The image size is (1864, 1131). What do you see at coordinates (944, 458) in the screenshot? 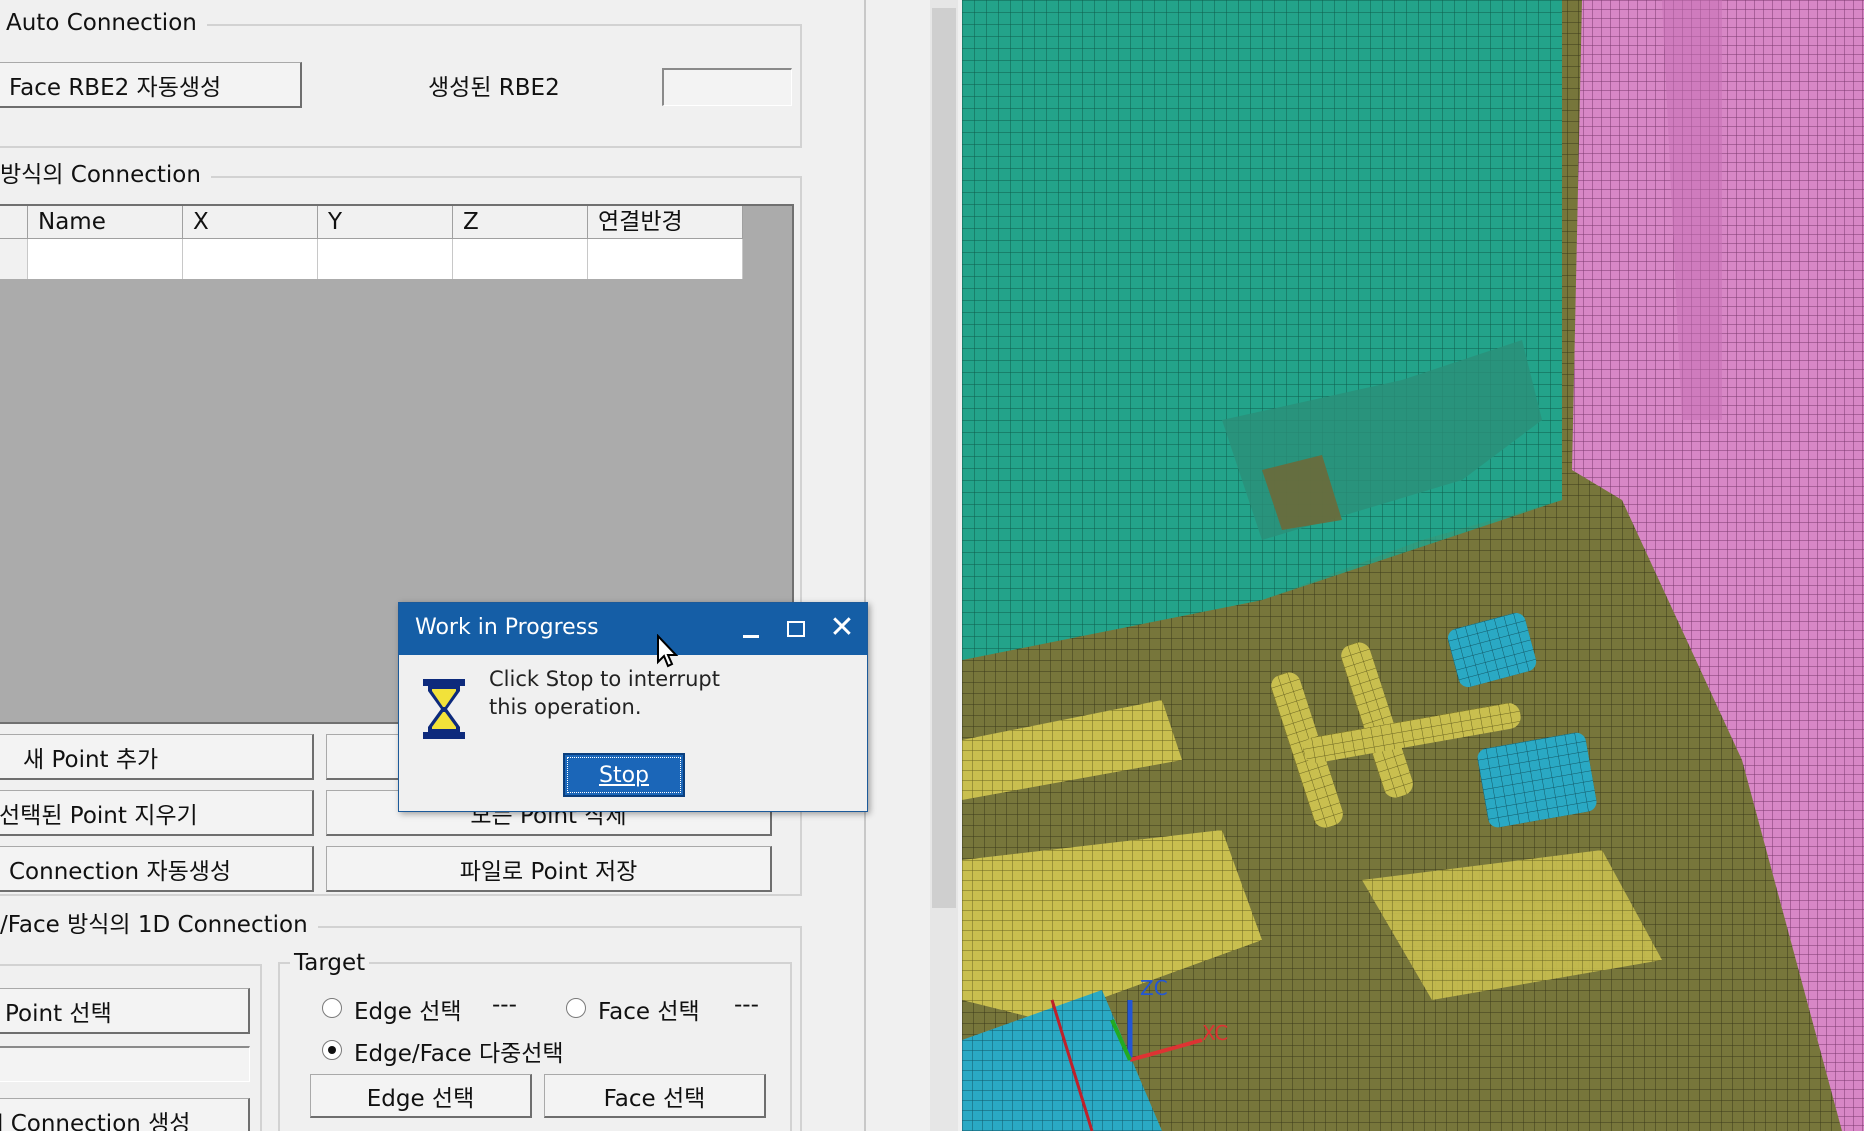
I see `panel-scrollbar-thumb` at bounding box center [944, 458].